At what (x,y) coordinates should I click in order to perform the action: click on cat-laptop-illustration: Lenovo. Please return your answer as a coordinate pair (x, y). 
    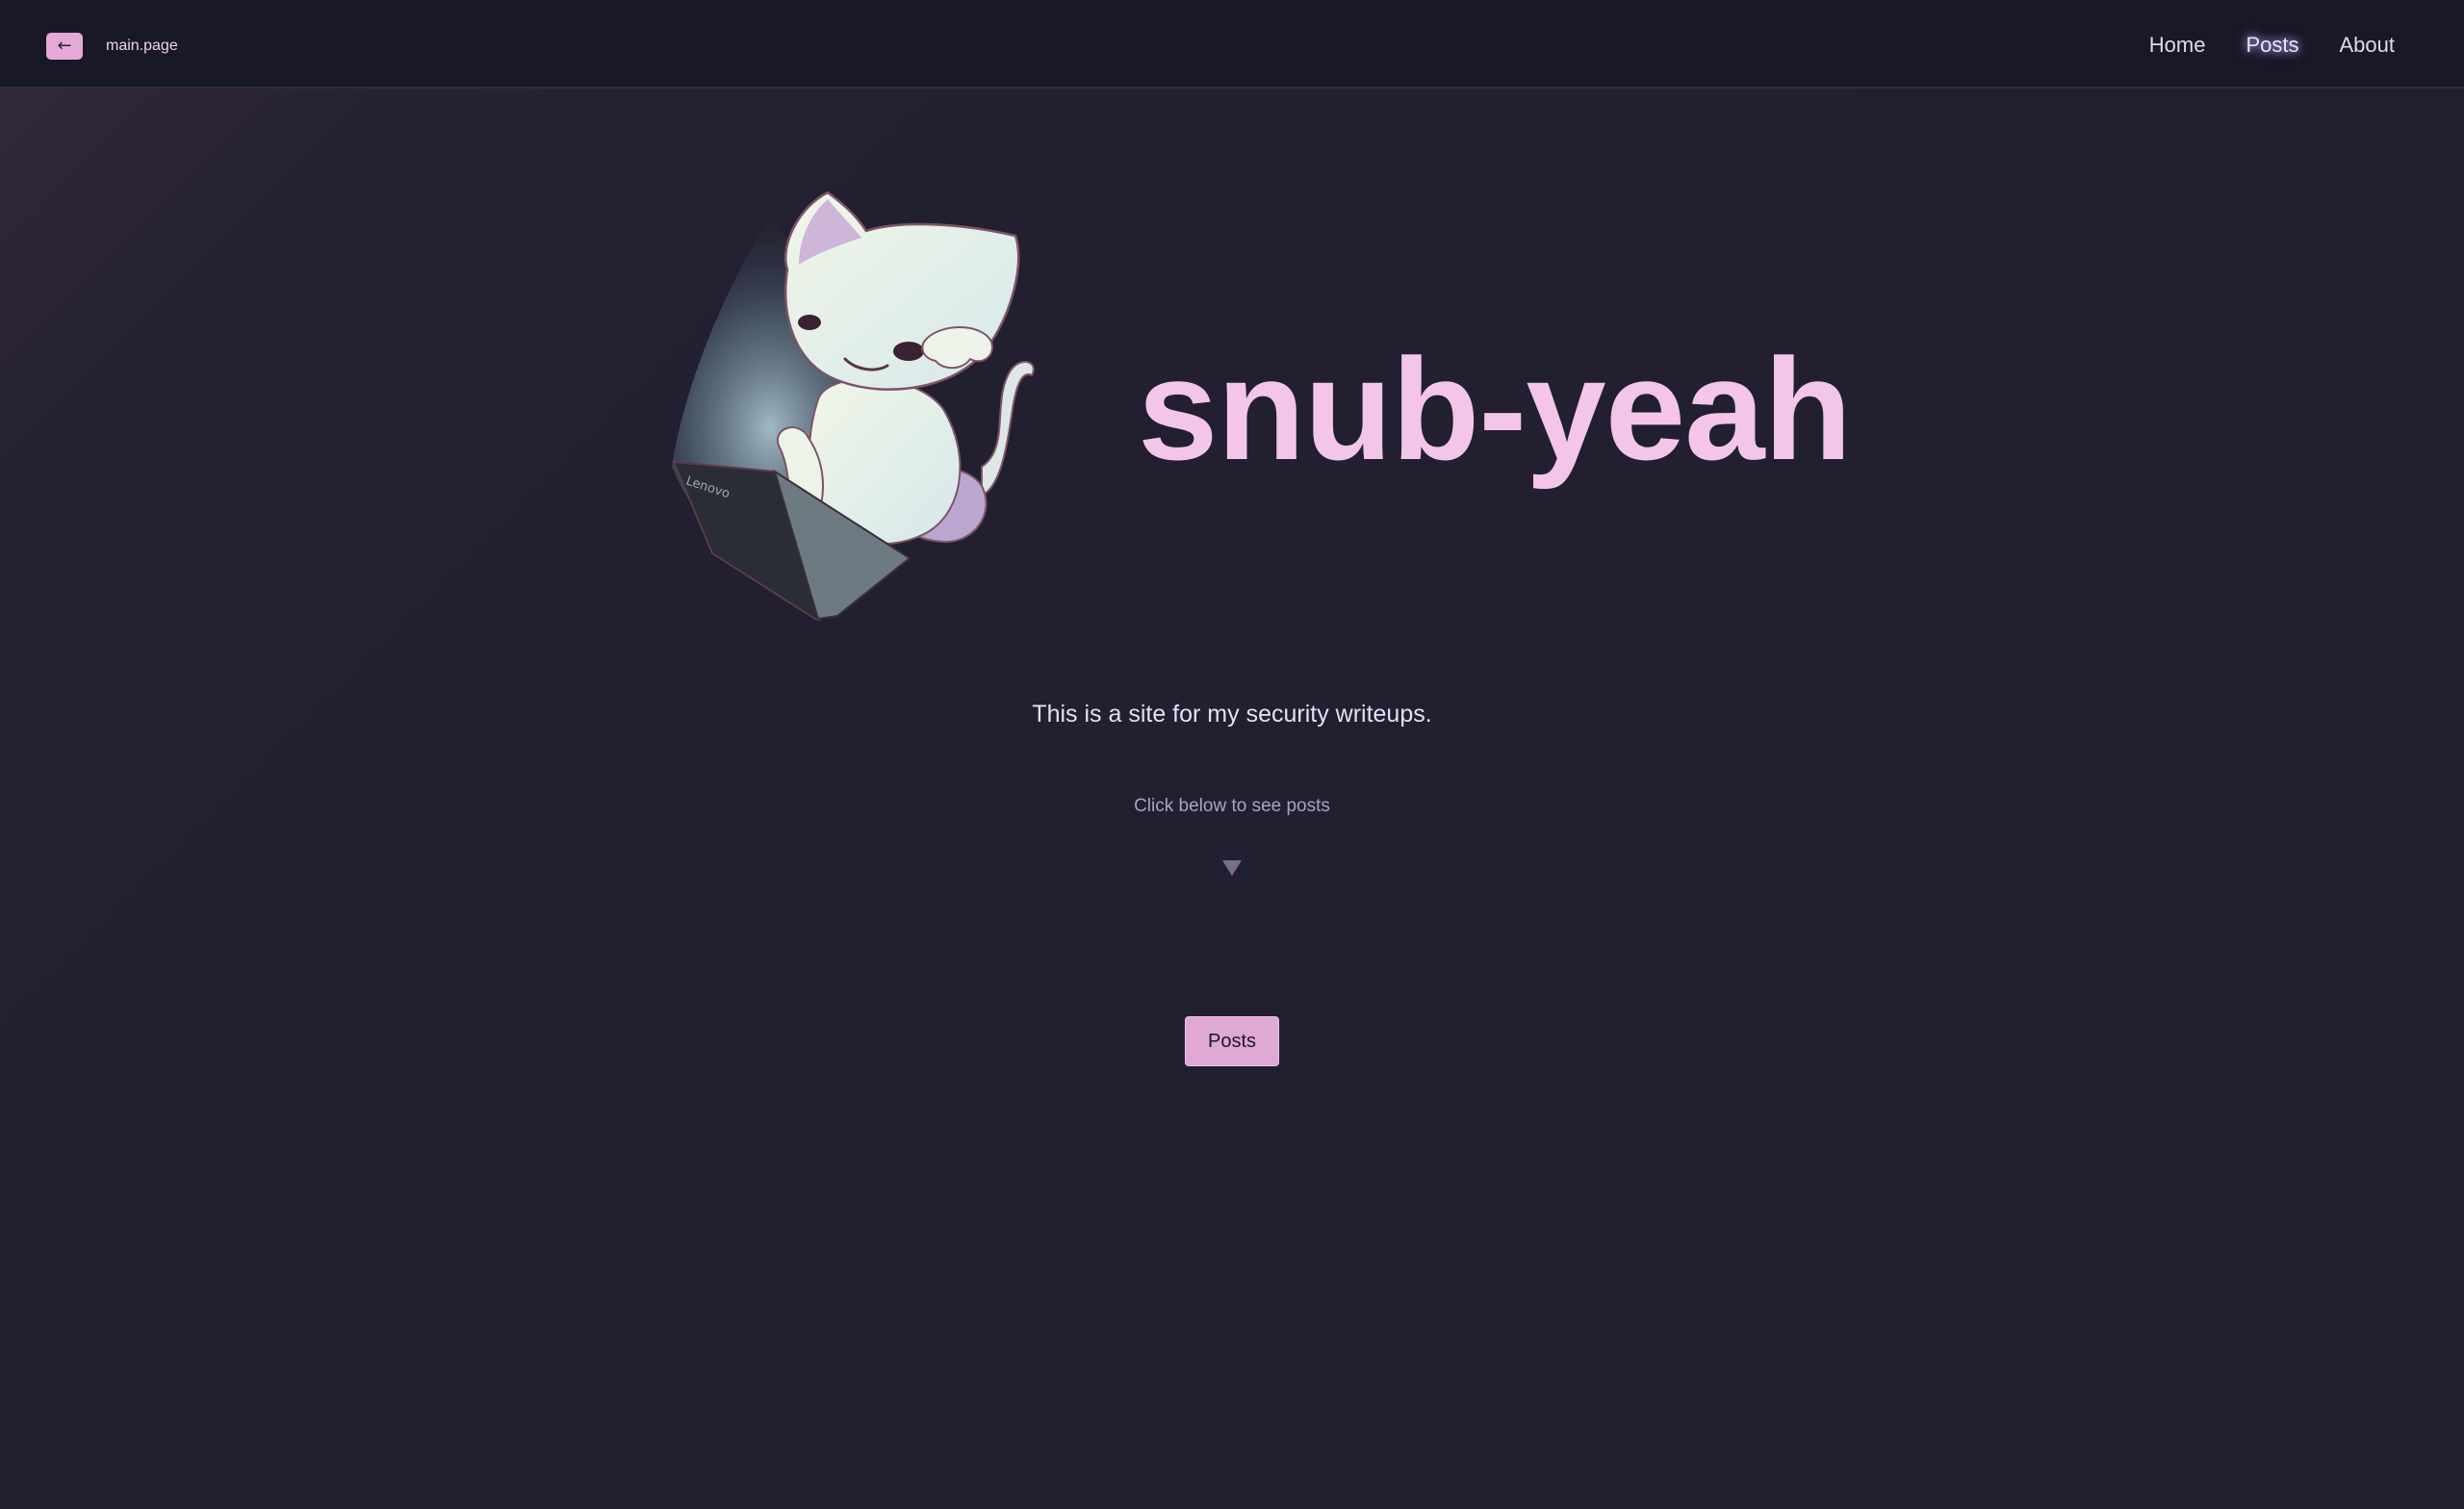
    Looking at the image, I should click on (853, 406).